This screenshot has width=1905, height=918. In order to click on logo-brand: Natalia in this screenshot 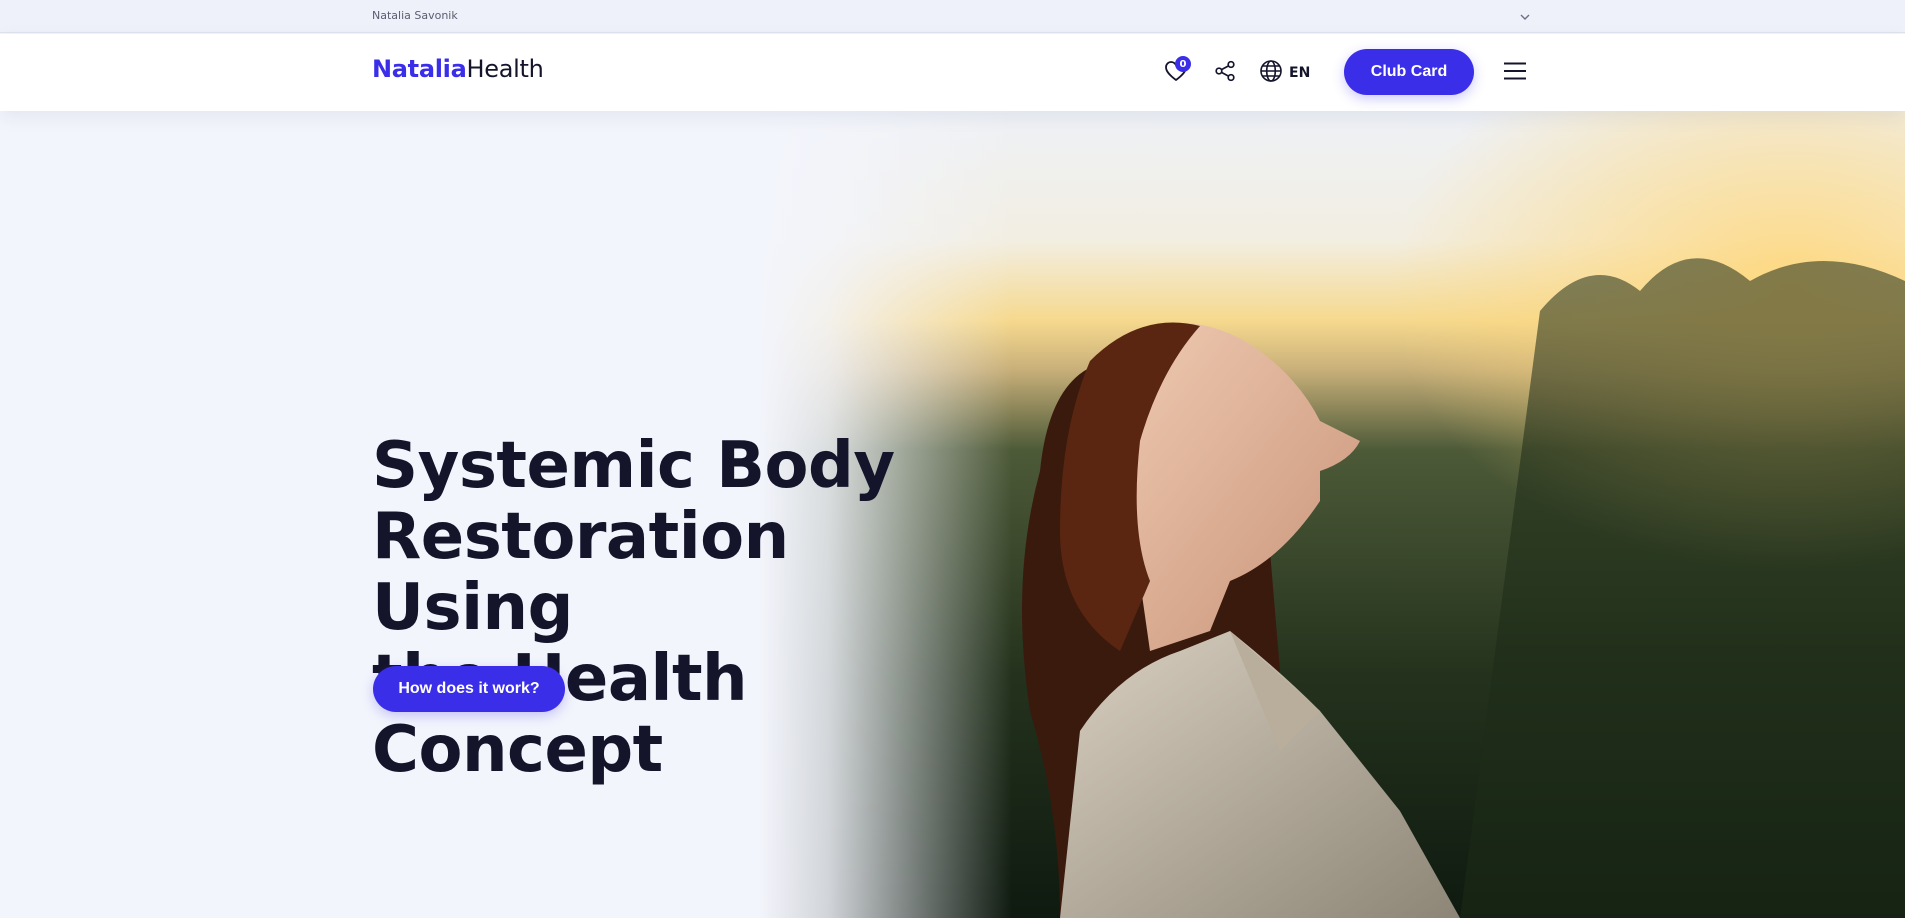, I will do `click(419, 69)`.